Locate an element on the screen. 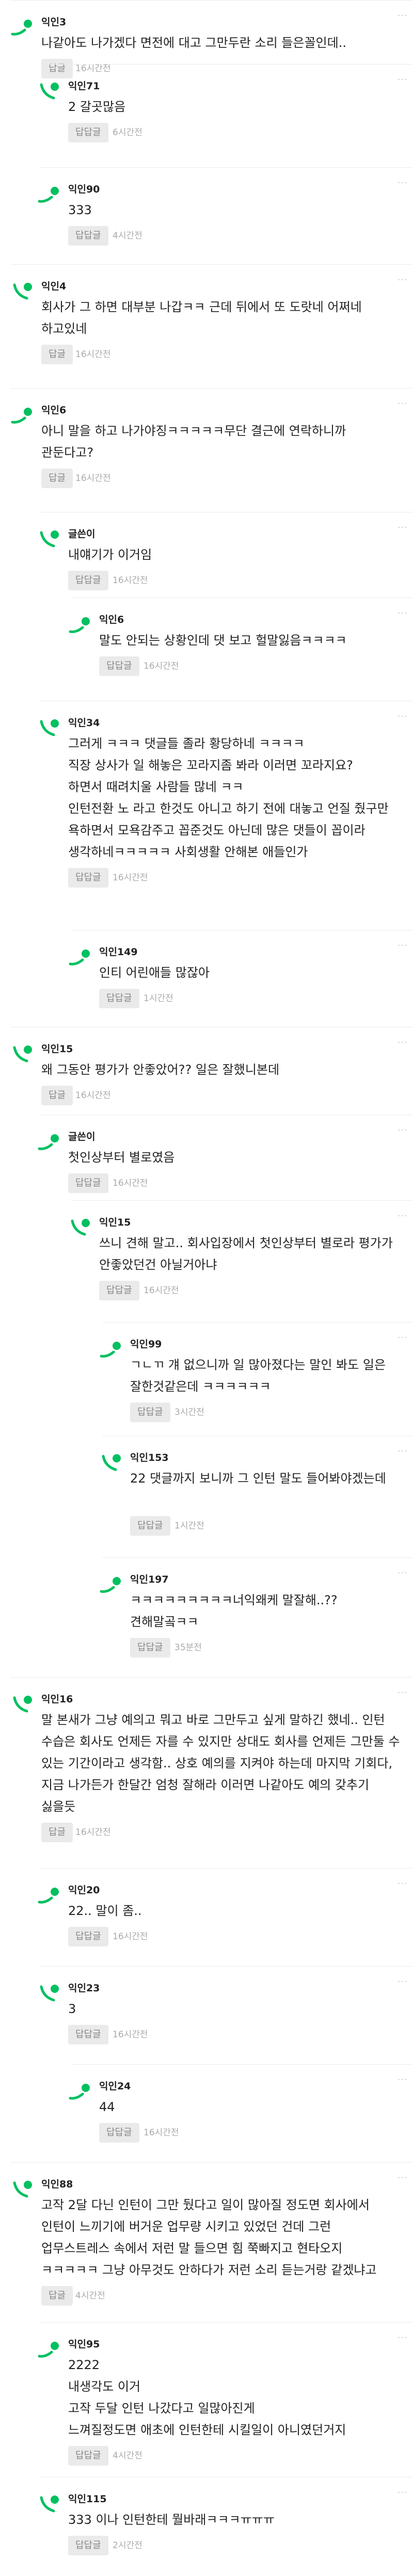 The height and width of the screenshot is (2576, 413). comment-author: 익인71 is located at coordinates (84, 87).